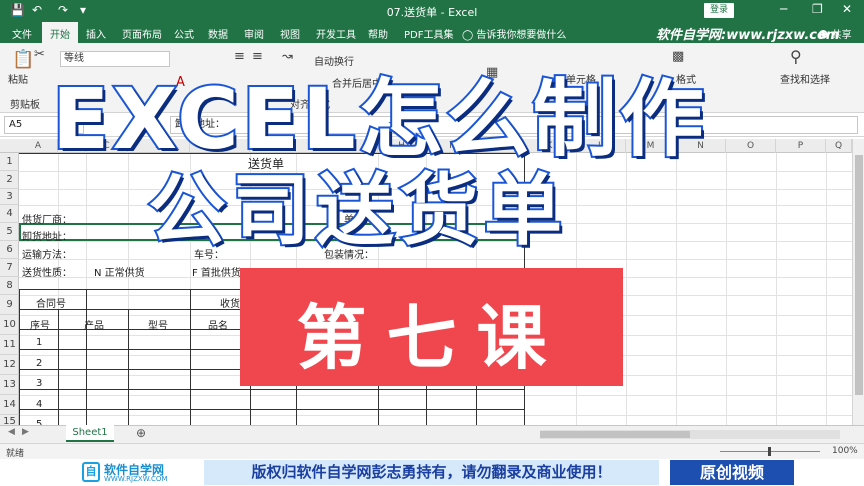 This screenshot has height=486, width=864. I want to click on login-button: 登录, so click(719, 10).